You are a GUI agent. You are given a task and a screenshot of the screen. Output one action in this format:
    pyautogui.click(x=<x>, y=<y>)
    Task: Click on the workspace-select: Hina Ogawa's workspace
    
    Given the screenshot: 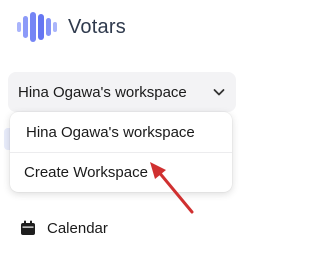 What is the action you would take?
    pyautogui.click(x=122, y=92)
    